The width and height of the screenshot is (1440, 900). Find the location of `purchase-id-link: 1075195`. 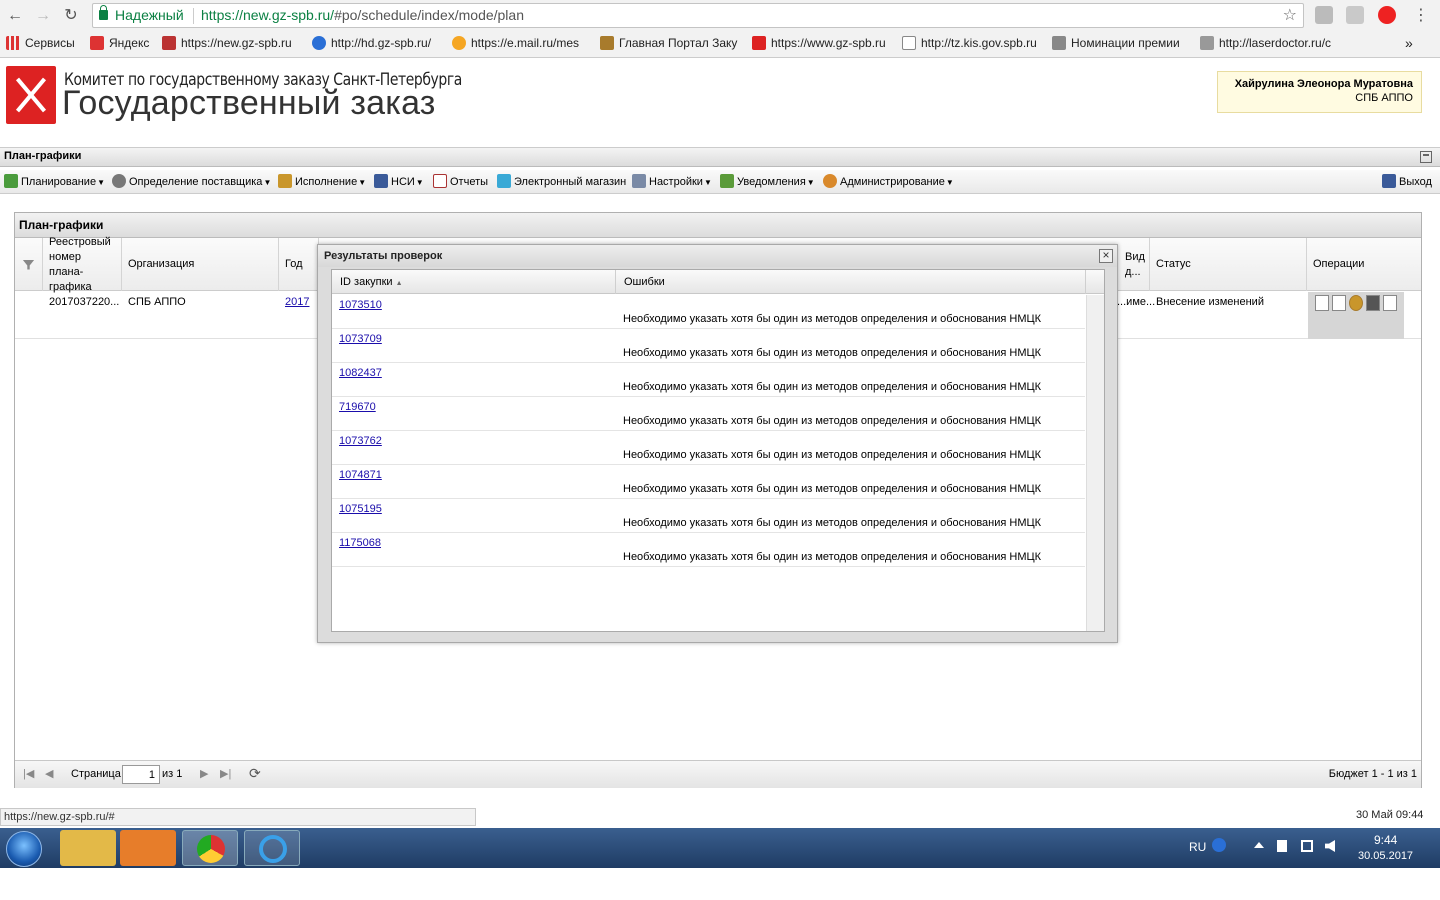

purchase-id-link: 1075195 is located at coordinates (360, 509).